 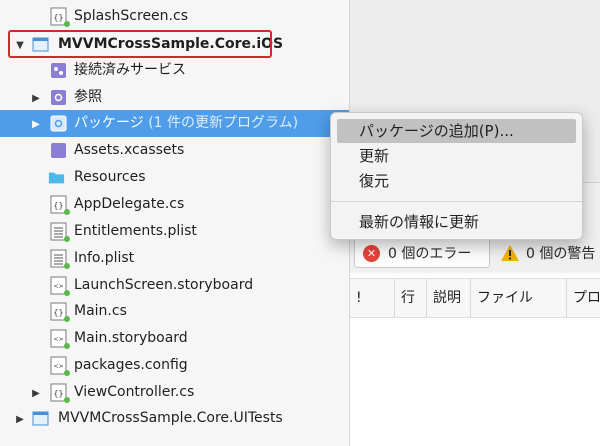 I want to click on column-header-description: 説明, so click(x=448, y=298).